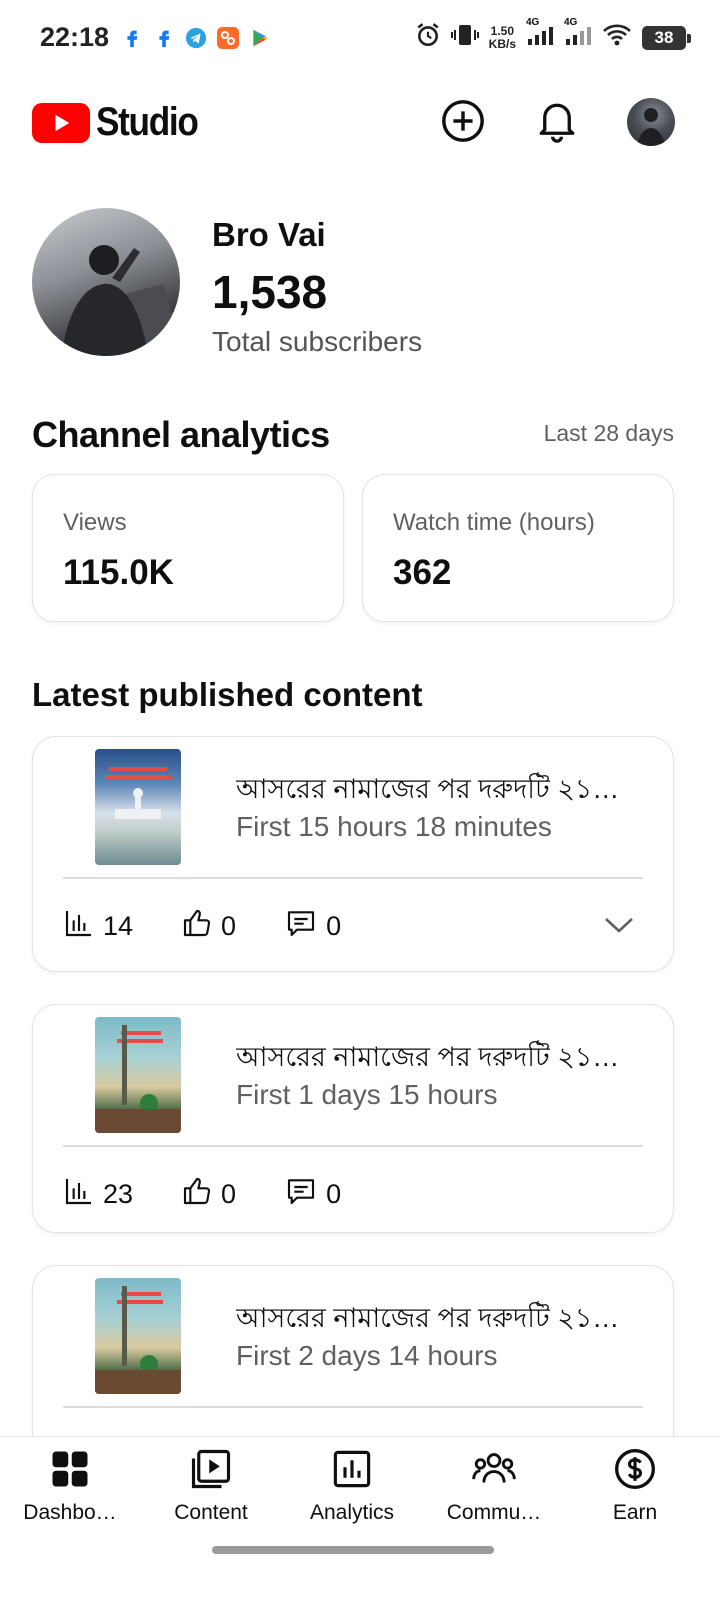  I want to click on latest-content-title: Latest published content, so click(227, 694).